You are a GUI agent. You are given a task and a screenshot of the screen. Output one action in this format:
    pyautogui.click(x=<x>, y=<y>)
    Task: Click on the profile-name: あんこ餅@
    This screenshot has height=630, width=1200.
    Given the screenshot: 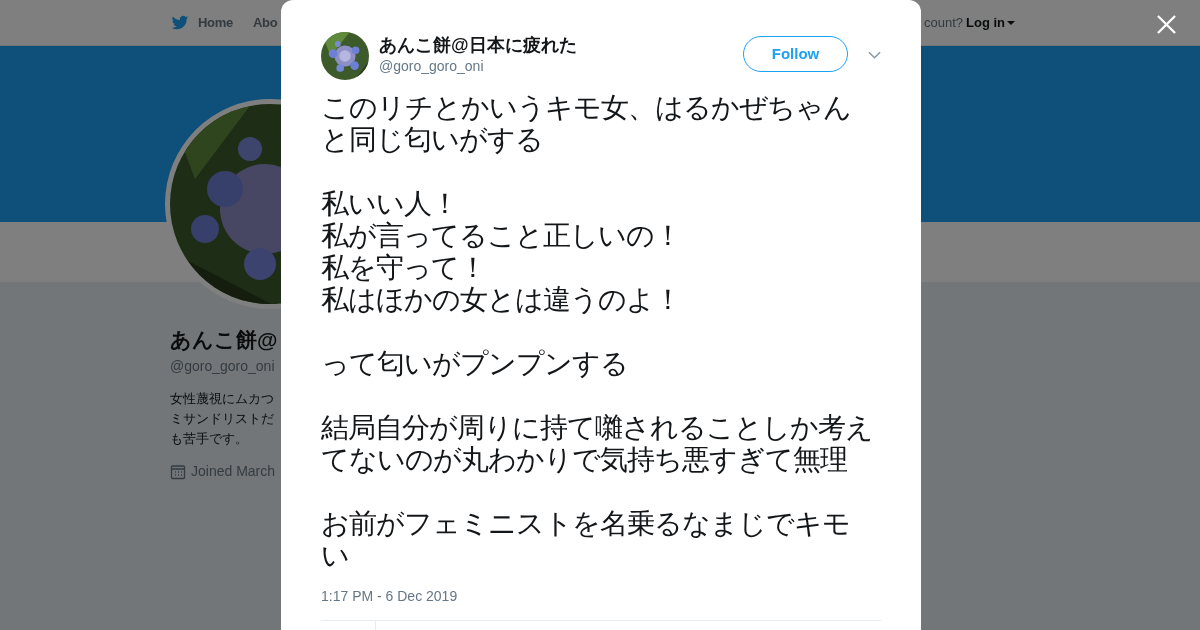 What is the action you would take?
    pyautogui.click(x=224, y=340)
    